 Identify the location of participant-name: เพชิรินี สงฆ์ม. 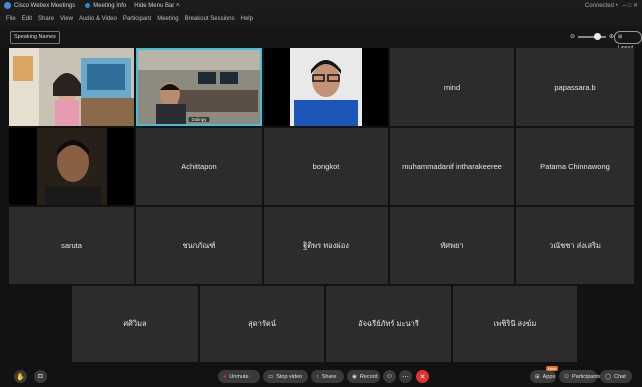
(515, 323).